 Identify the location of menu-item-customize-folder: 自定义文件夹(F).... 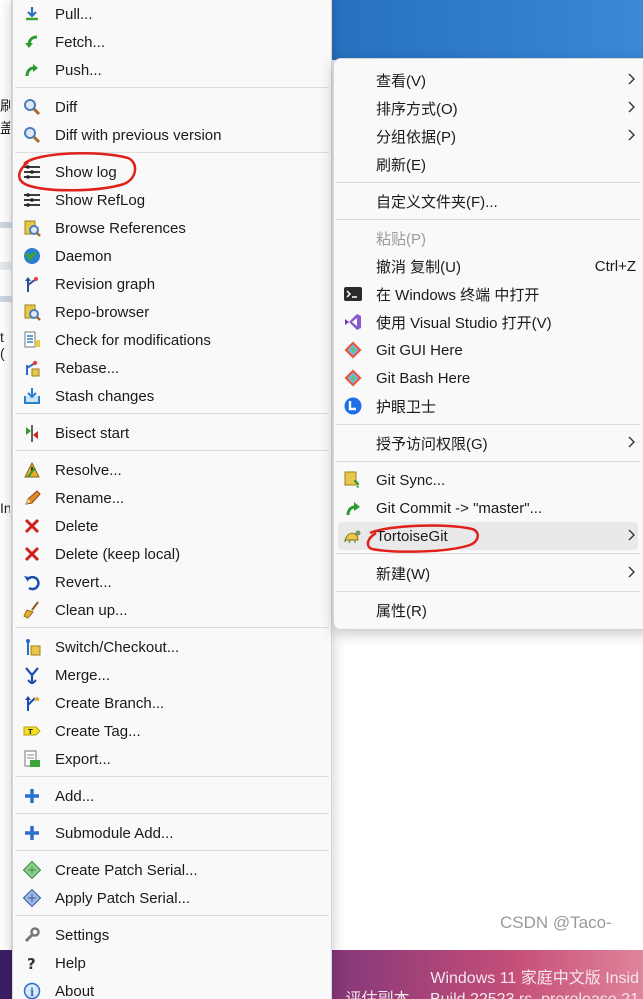
(488, 201).